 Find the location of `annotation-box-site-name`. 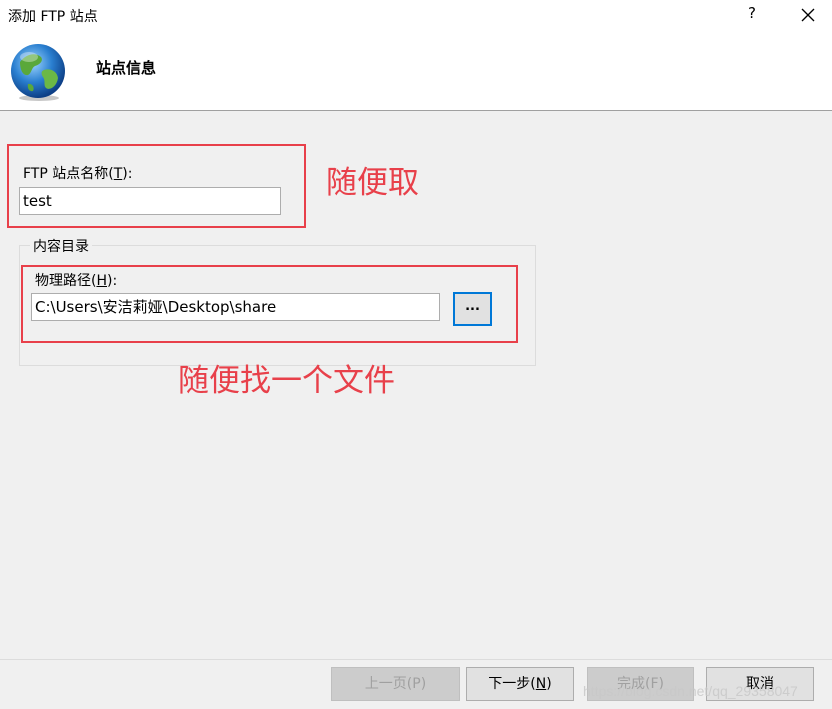

annotation-box-site-name is located at coordinates (156, 186).